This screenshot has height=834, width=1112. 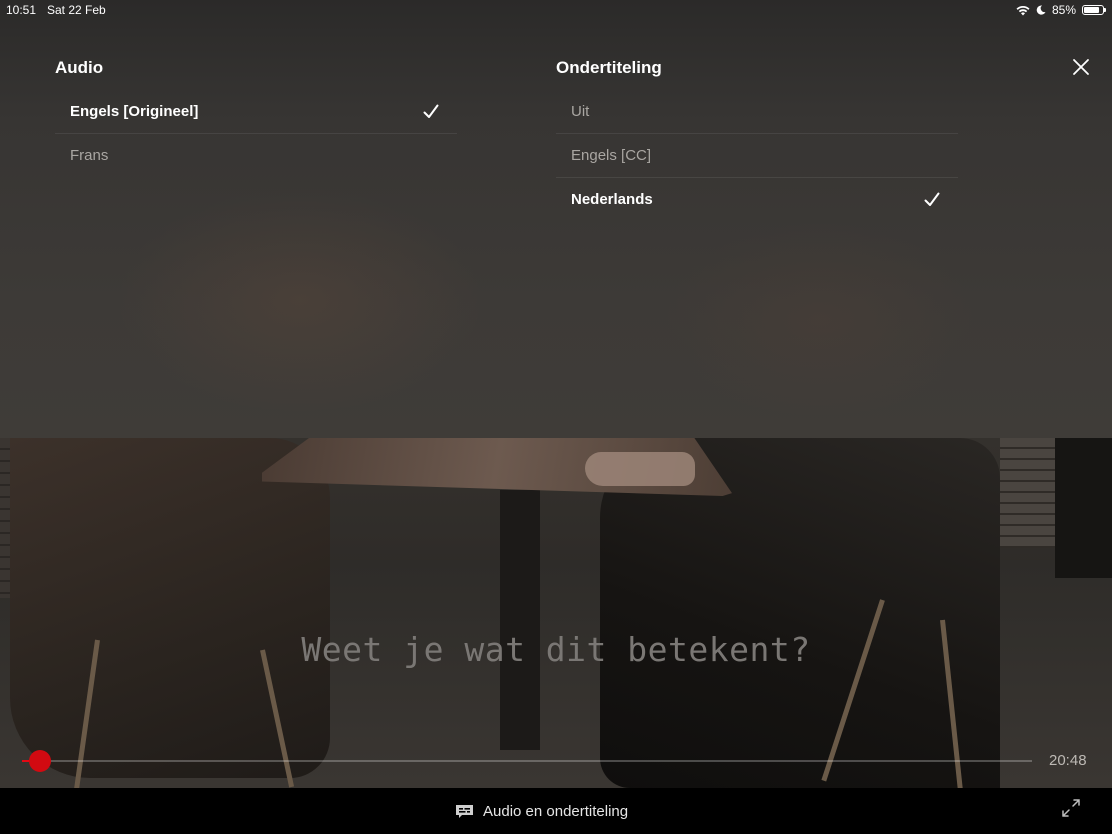 What do you see at coordinates (757, 112) in the screenshot?
I see `subtitle-option: Uit` at bounding box center [757, 112].